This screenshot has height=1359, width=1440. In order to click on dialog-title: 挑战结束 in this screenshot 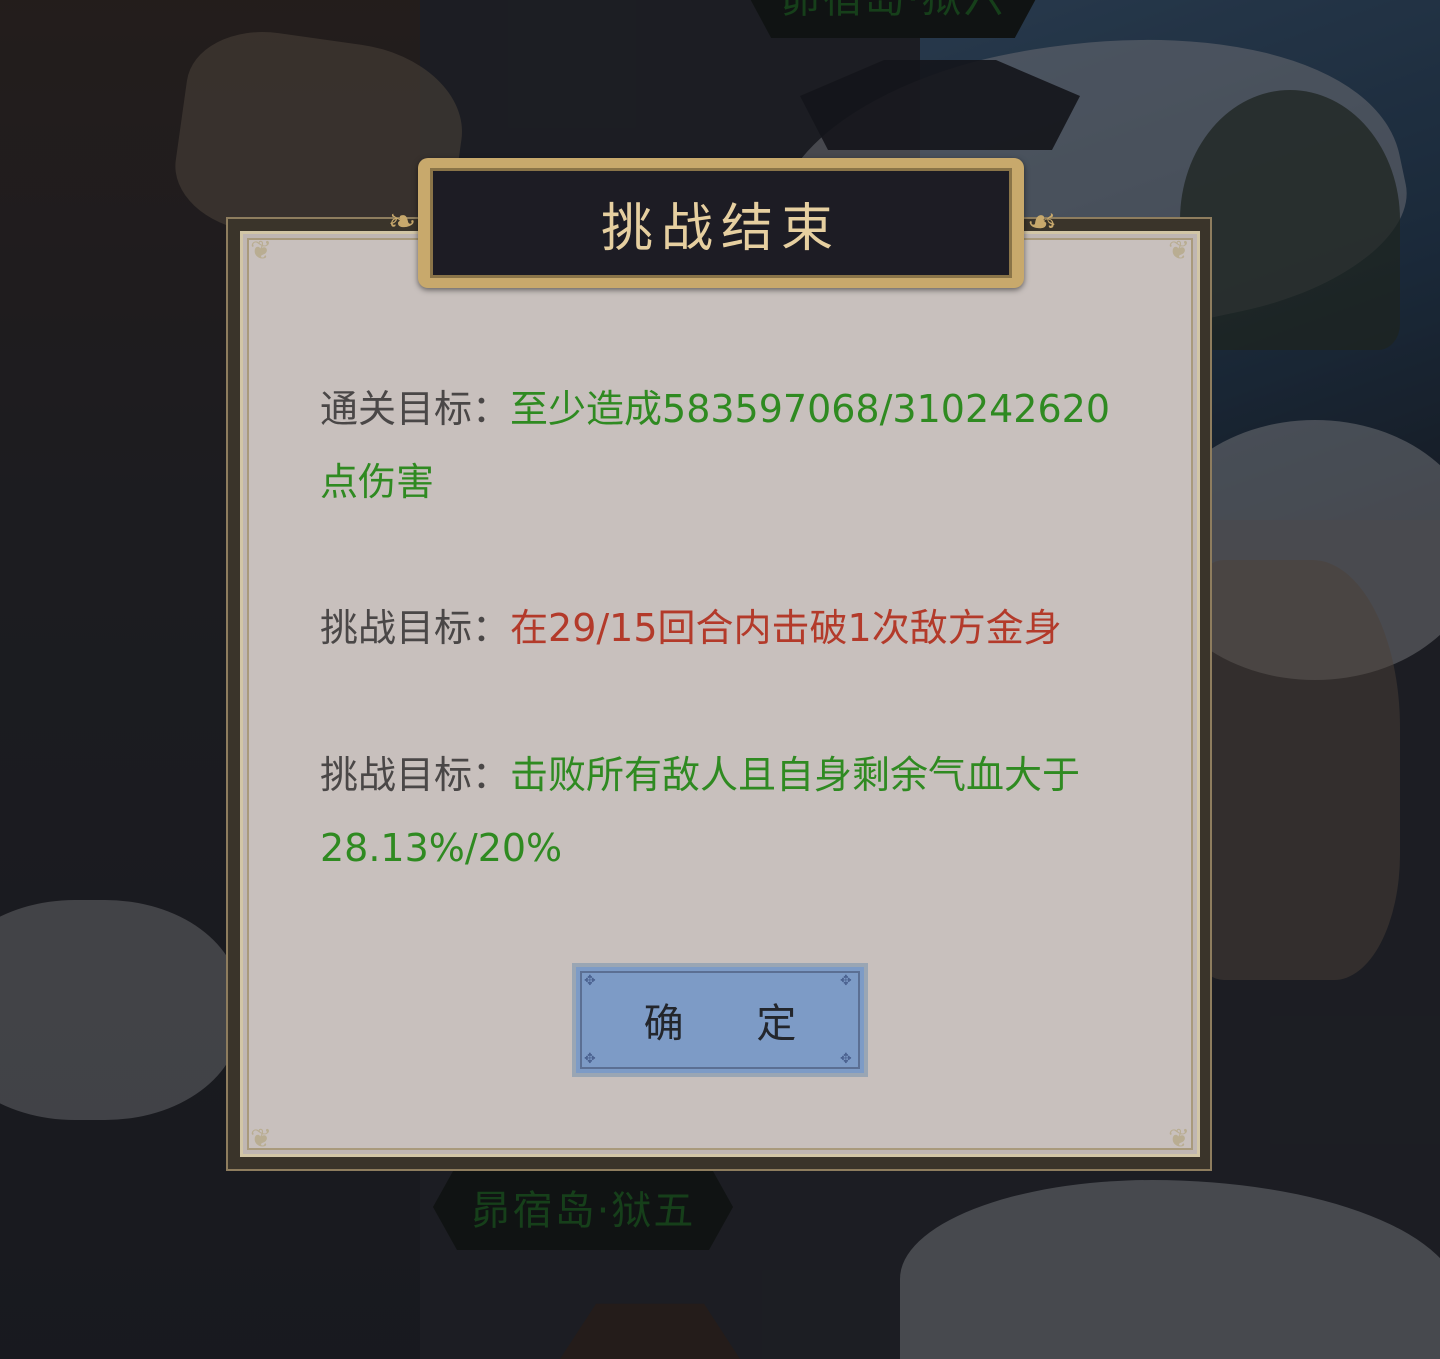, I will do `click(720, 228)`.